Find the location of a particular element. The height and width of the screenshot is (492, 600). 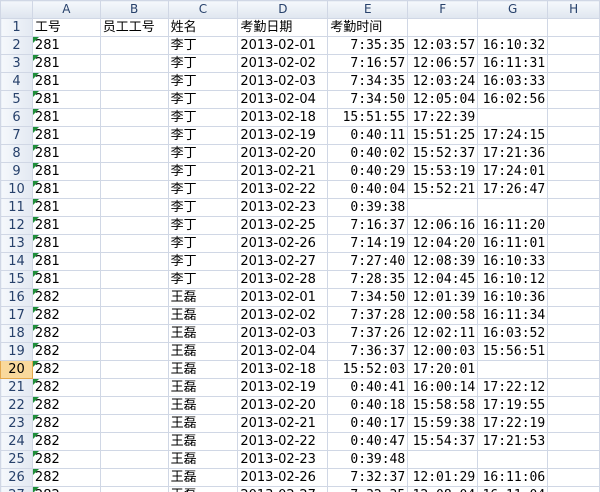

cell: 15:52:03 is located at coordinates (368, 369).